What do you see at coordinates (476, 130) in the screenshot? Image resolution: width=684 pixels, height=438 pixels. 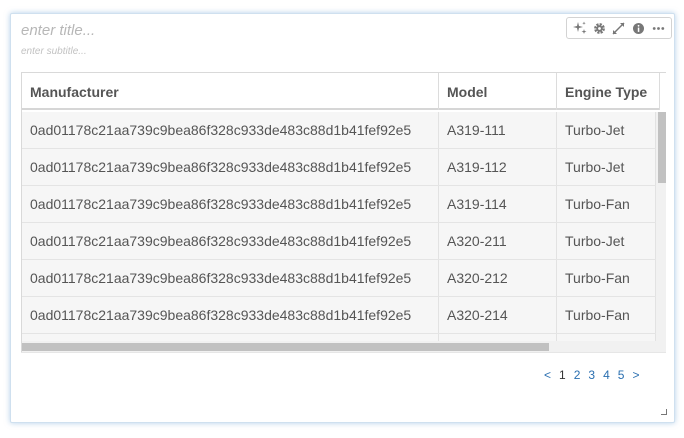 I see `cell-text: A319-111` at bounding box center [476, 130].